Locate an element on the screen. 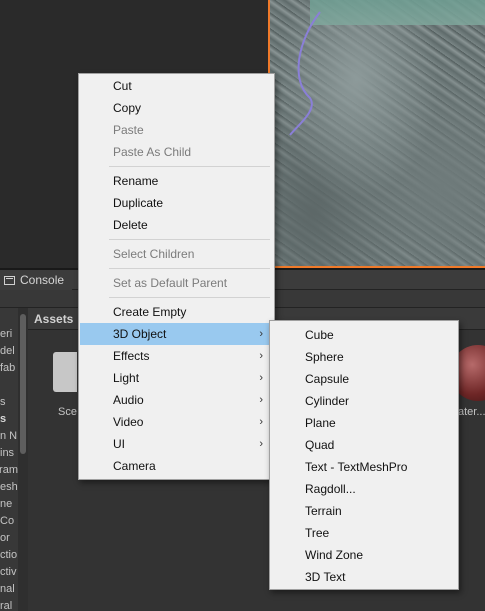  menu-item-label: Paste As Child is located at coordinates (152, 152).